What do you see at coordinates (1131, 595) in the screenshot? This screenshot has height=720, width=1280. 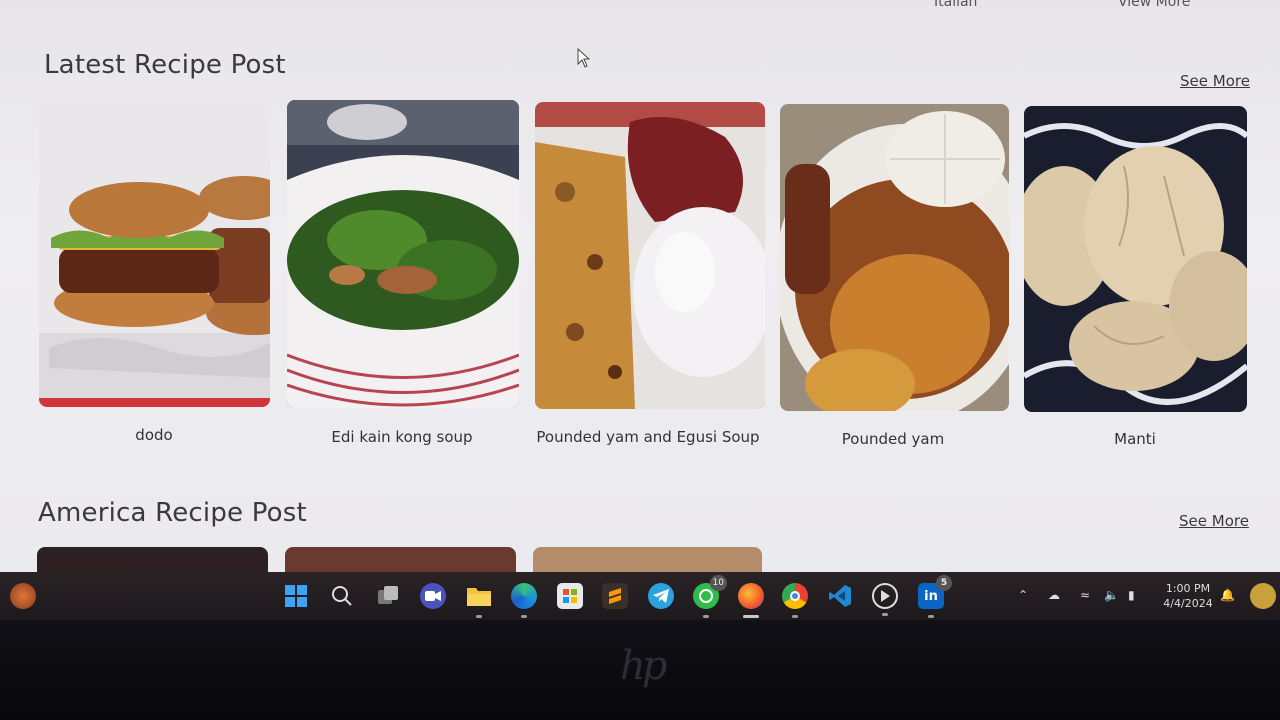 I see `battery-icon: ▮` at bounding box center [1131, 595].